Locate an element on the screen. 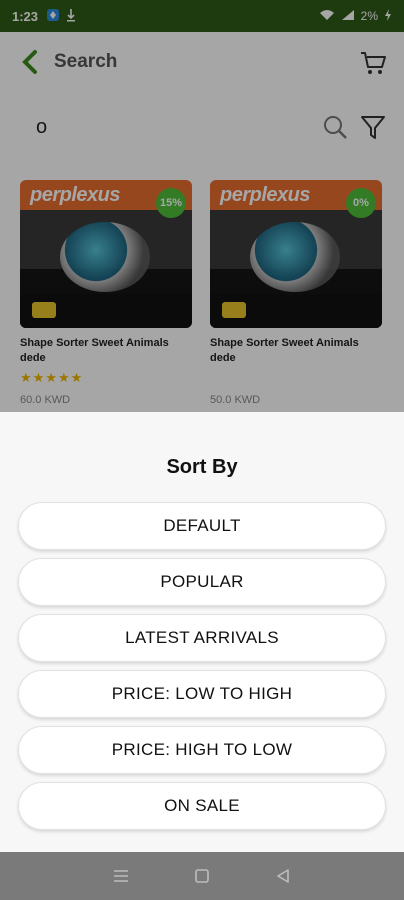  triangle-back-icon is located at coordinates (283, 876).